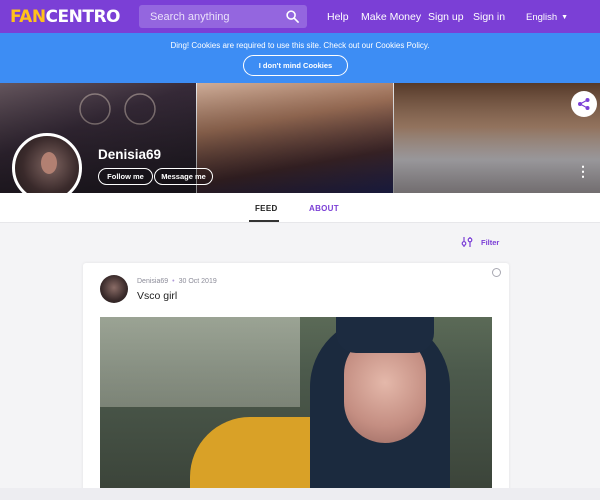  I want to click on message-button: Message me, so click(183, 176).